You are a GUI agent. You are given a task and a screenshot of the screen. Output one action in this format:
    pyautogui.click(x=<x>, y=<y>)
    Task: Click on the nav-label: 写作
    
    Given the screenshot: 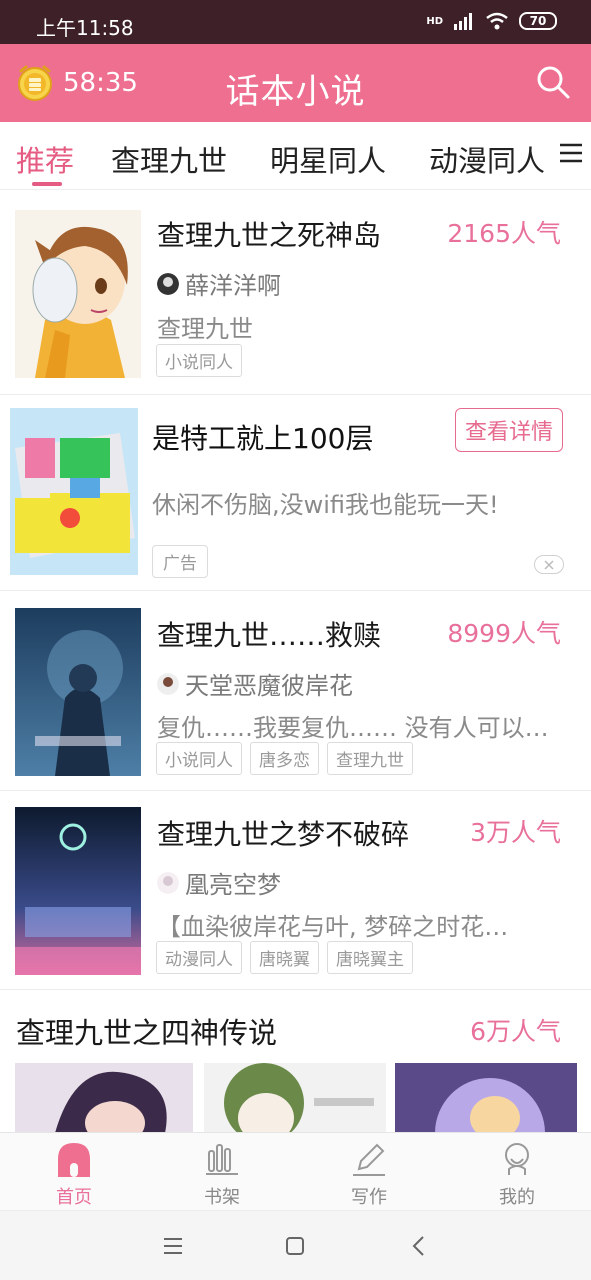 What is the action you would take?
    pyautogui.click(x=369, y=1197)
    